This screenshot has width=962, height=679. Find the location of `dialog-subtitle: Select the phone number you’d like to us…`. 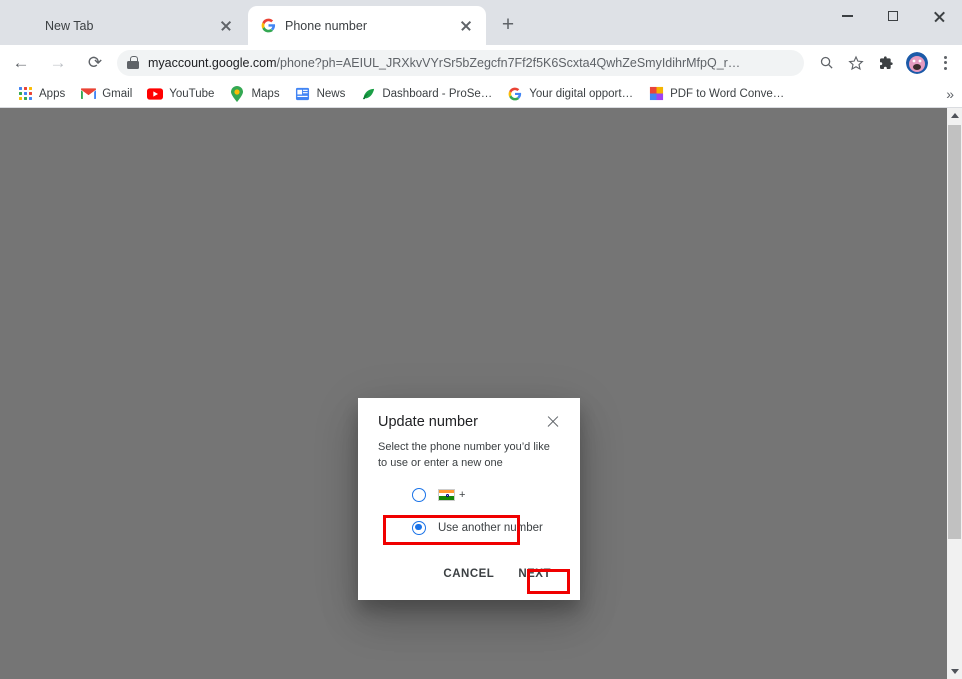

dialog-subtitle: Select the phone number you’d like to us… is located at coordinates (464, 455).